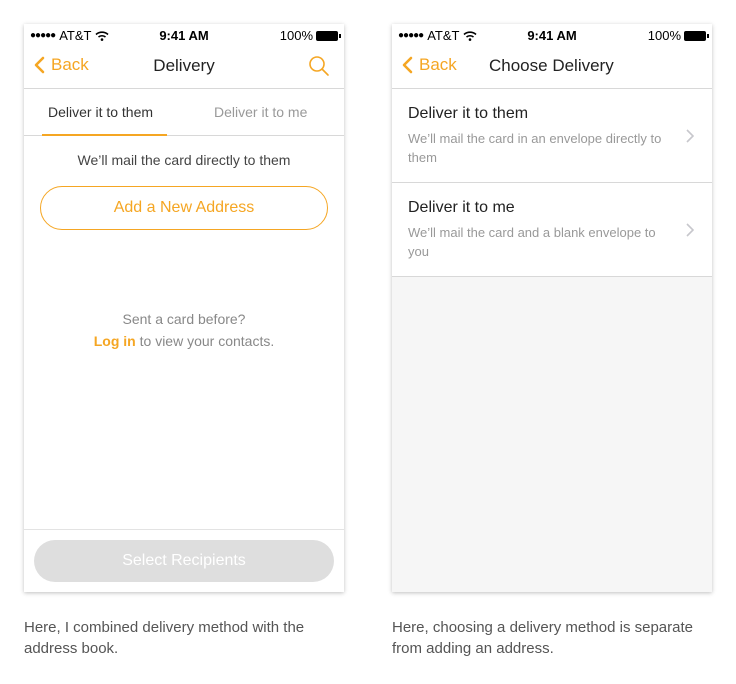  What do you see at coordinates (100, 112) in the screenshot?
I see `tab-deliver-to-them: Deliver it to them` at bounding box center [100, 112].